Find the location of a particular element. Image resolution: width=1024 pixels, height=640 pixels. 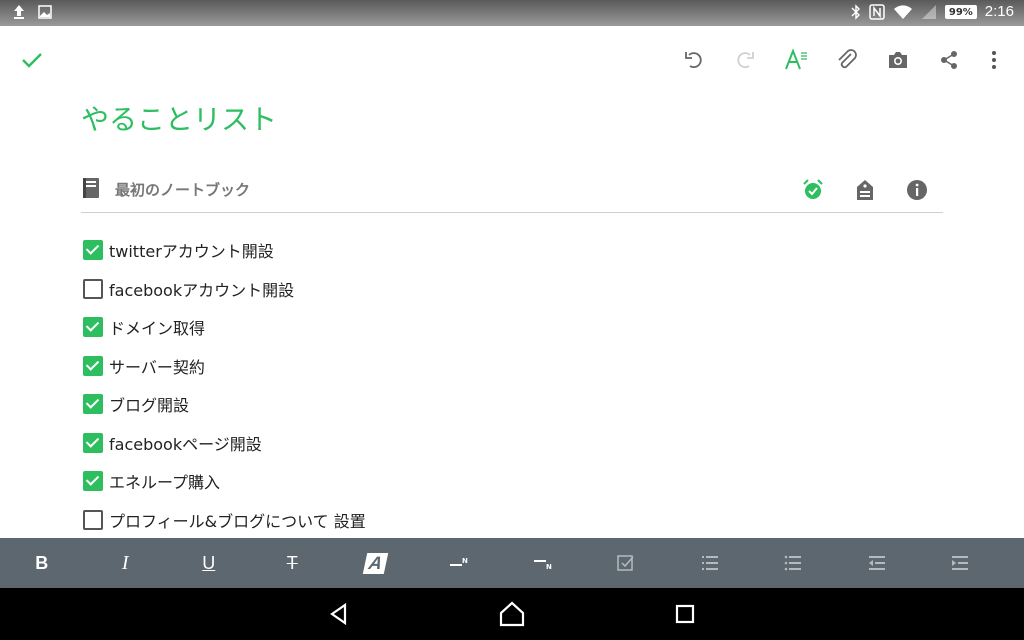

numbered-list-icon is located at coordinates (709, 563).